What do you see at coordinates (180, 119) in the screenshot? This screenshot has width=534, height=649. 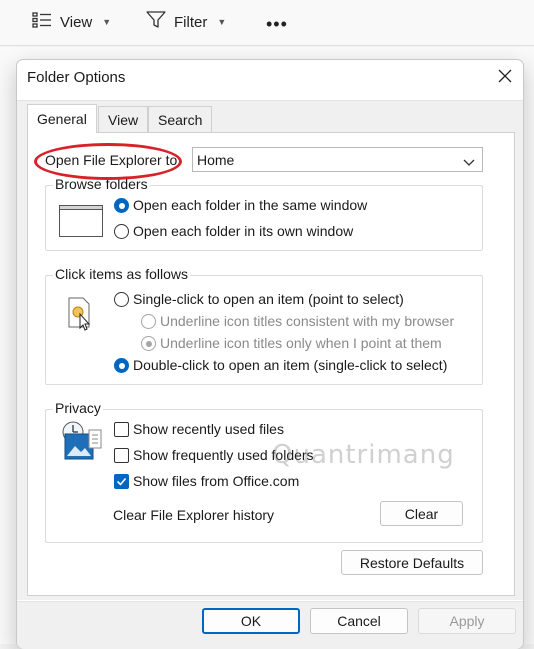 I see `tab-search: Search` at bounding box center [180, 119].